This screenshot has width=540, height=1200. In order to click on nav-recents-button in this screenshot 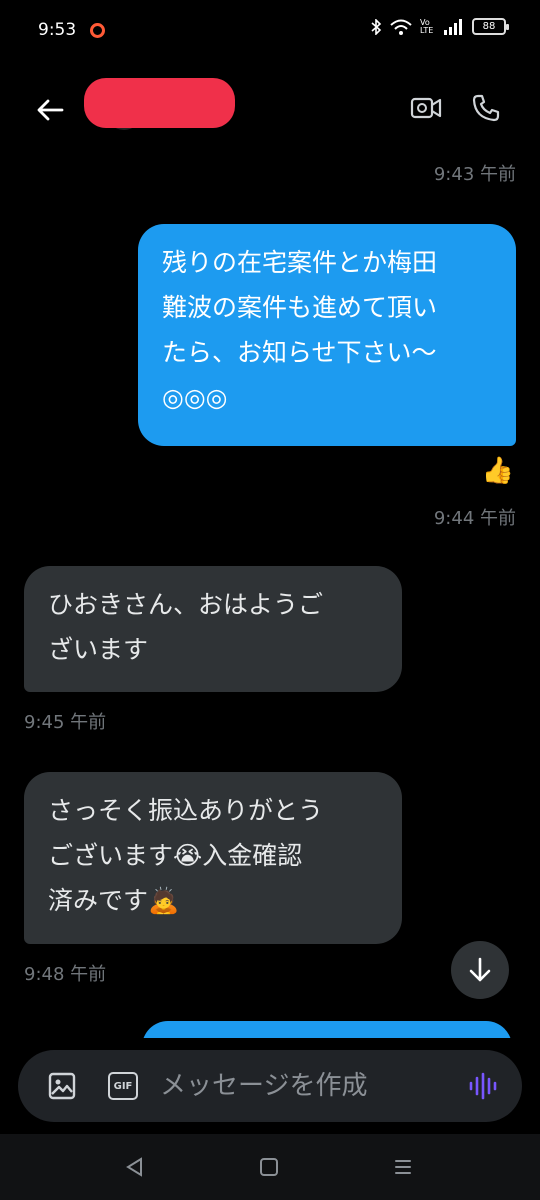, I will do `click(403, 1167)`.